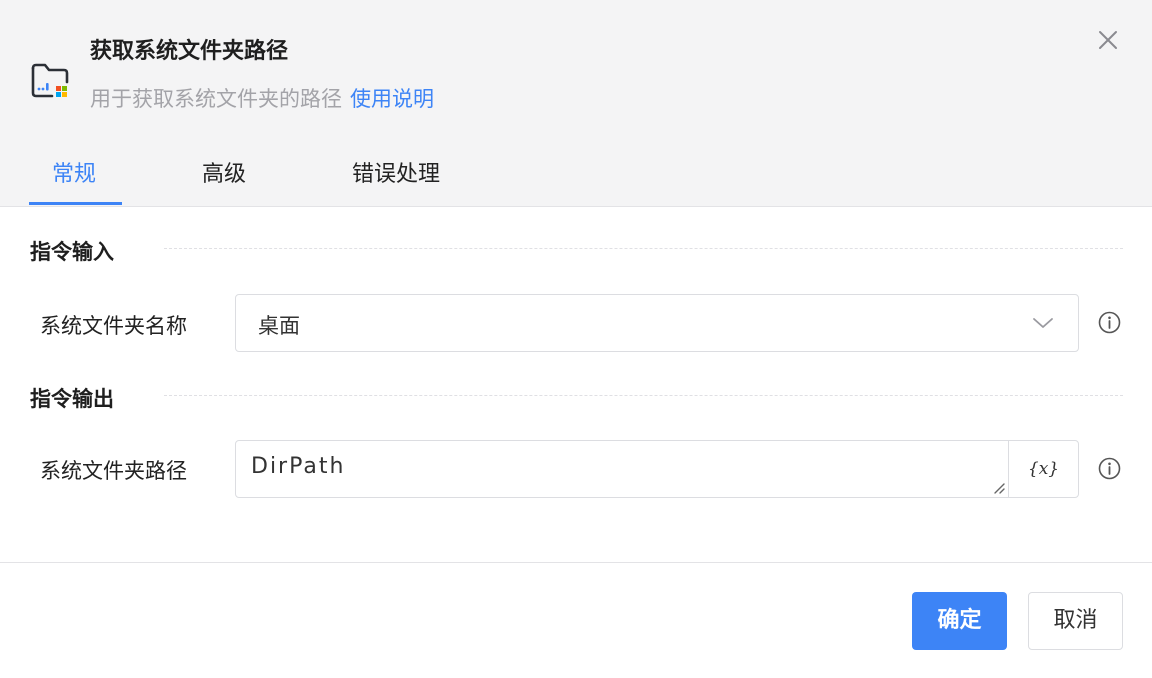 Image resolution: width=1152 pixels, height=678 pixels. What do you see at coordinates (74, 172) in the screenshot?
I see `tab-general: 常规` at bounding box center [74, 172].